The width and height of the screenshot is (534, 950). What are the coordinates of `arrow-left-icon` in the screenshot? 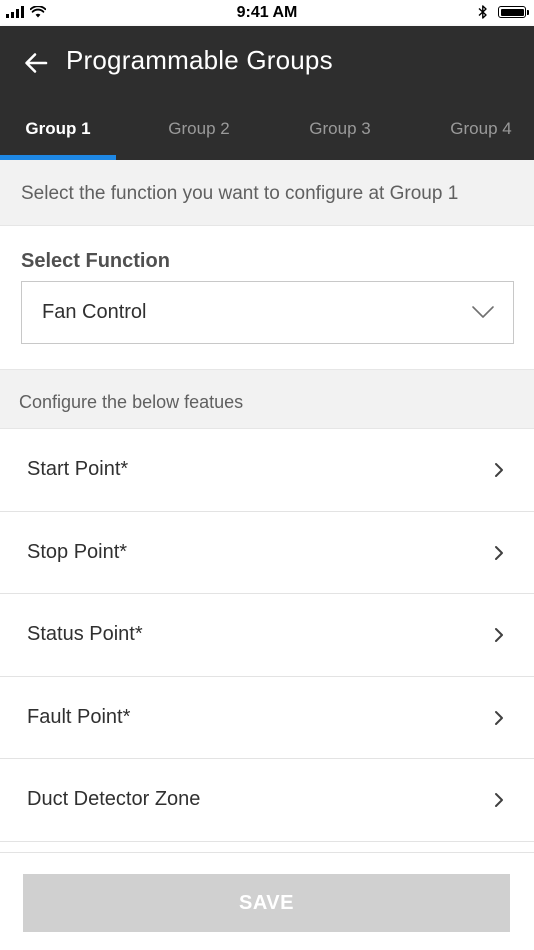 It's located at (36, 63).